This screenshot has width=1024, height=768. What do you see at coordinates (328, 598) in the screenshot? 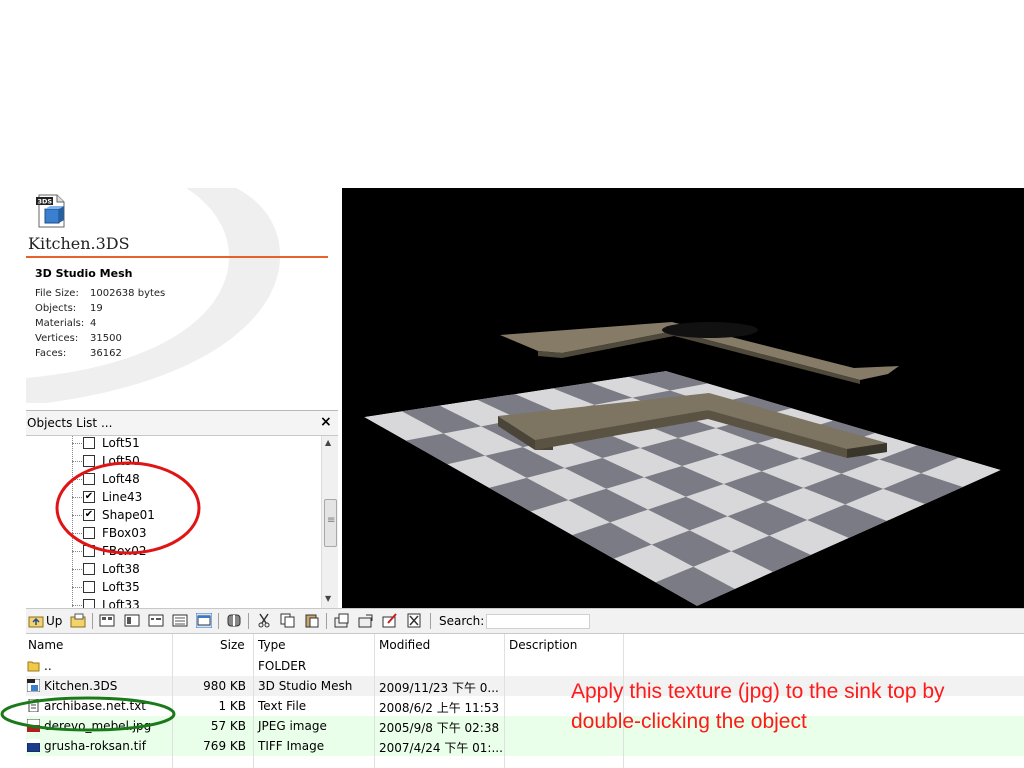
I see `scroll-down-icon: ▼` at bounding box center [328, 598].